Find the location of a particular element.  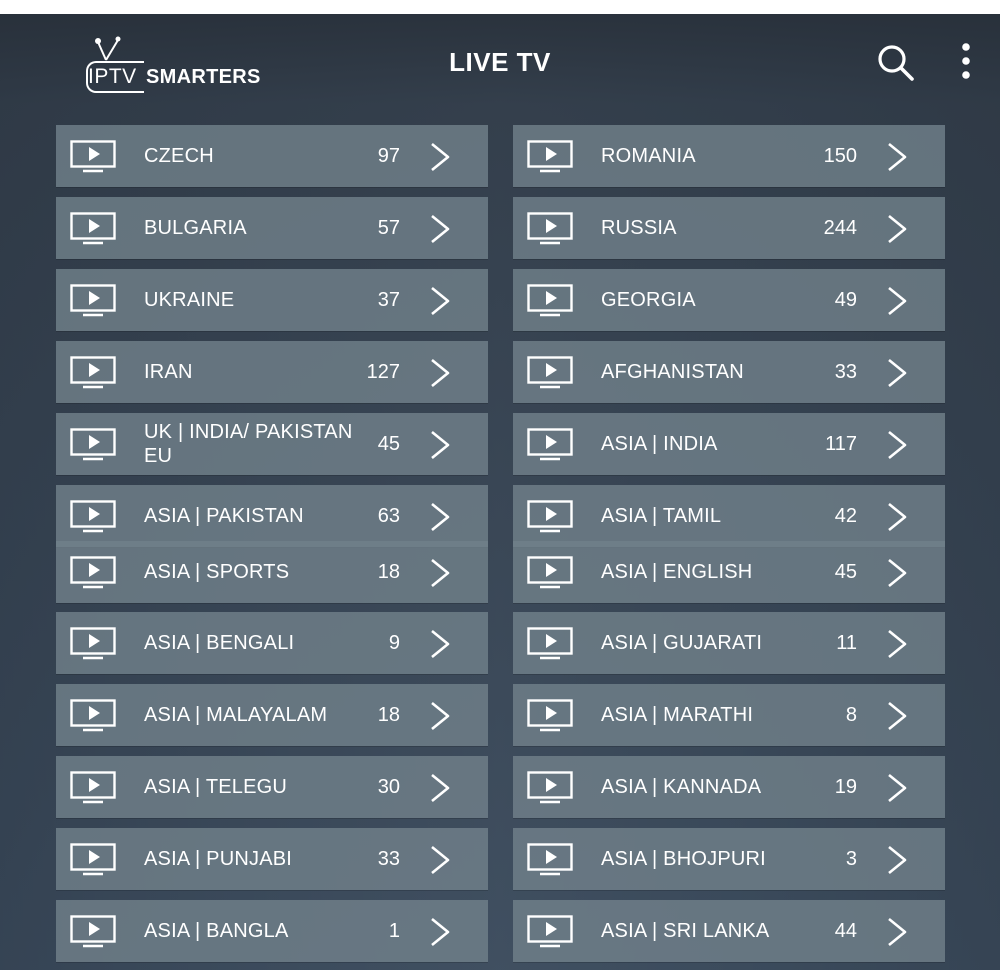

category-row: ASIA | SPORTS 18 is located at coordinates (272, 572).